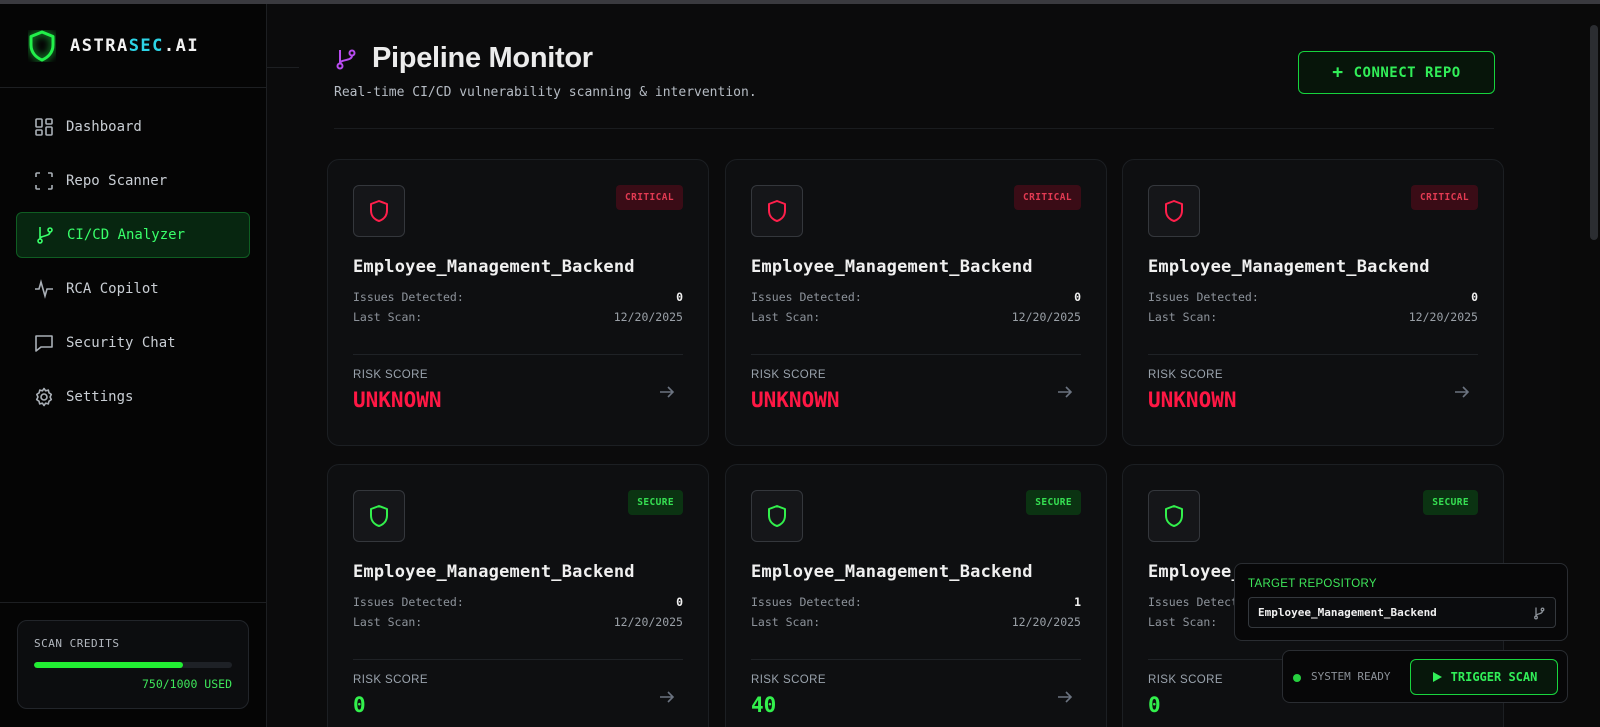 Image resolution: width=1600 pixels, height=727 pixels. Describe the element at coordinates (186, 684) in the screenshot. I see `credits-used-text: 750/1000 USED` at that location.